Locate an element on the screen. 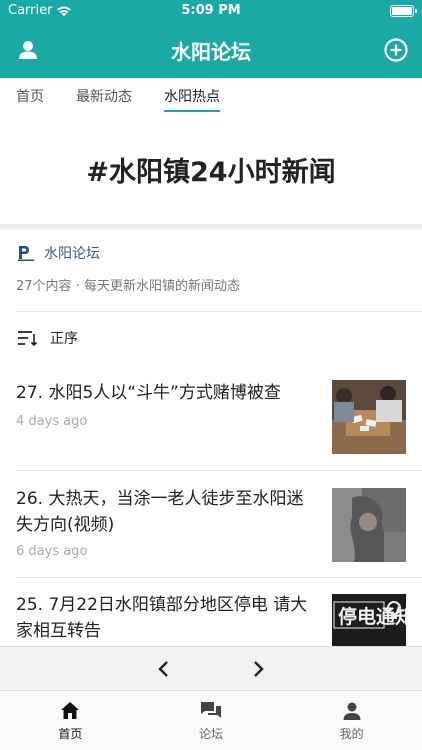 The width and height of the screenshot is (422, 750). section-tabs: 首页 最新动态 水阳热点 is located at coordinates (211, 96).